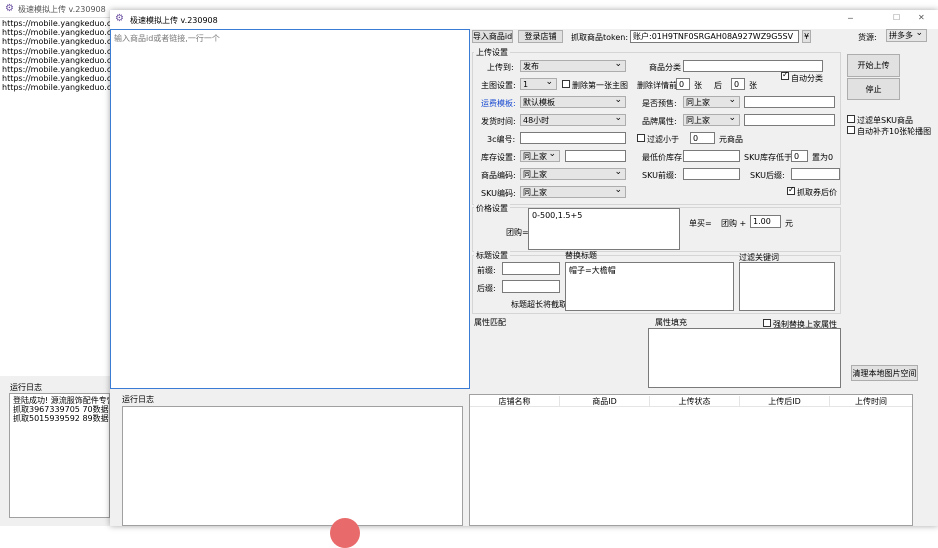 The width and height of the screenshot is (938, 548). What do you see at coordinates (711, 102) in the screenshot?
I see `presale-select: 同上家` at bounding box center [711, 102].